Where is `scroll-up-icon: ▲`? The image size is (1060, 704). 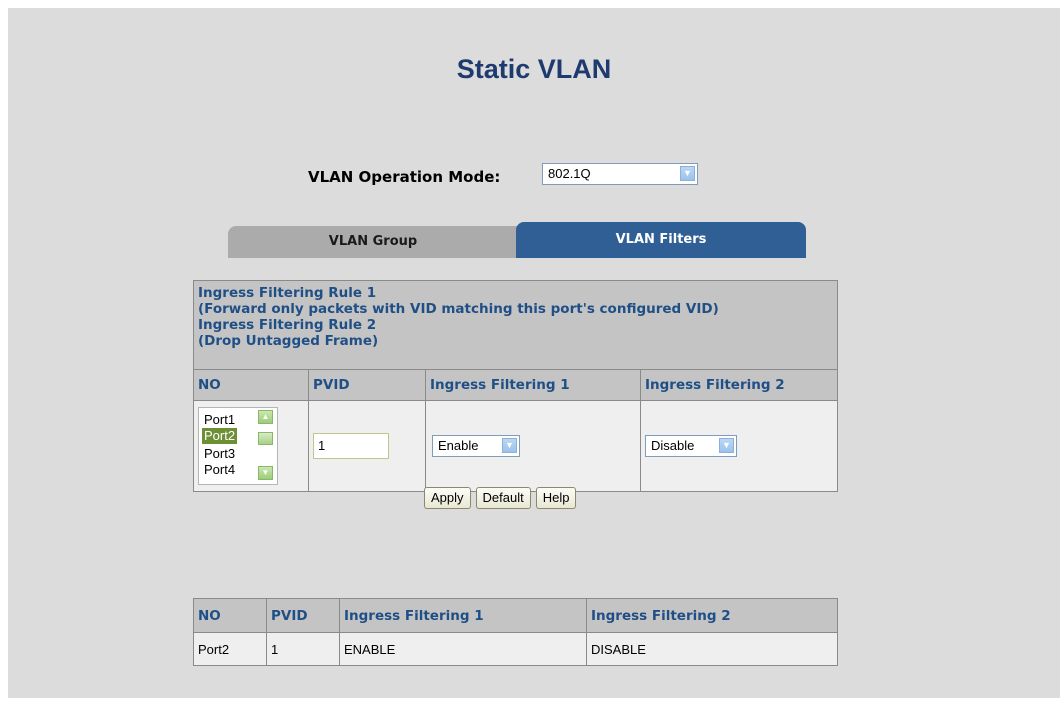
scroll-up-icon: ▲ is located at coordinates (265, 417).